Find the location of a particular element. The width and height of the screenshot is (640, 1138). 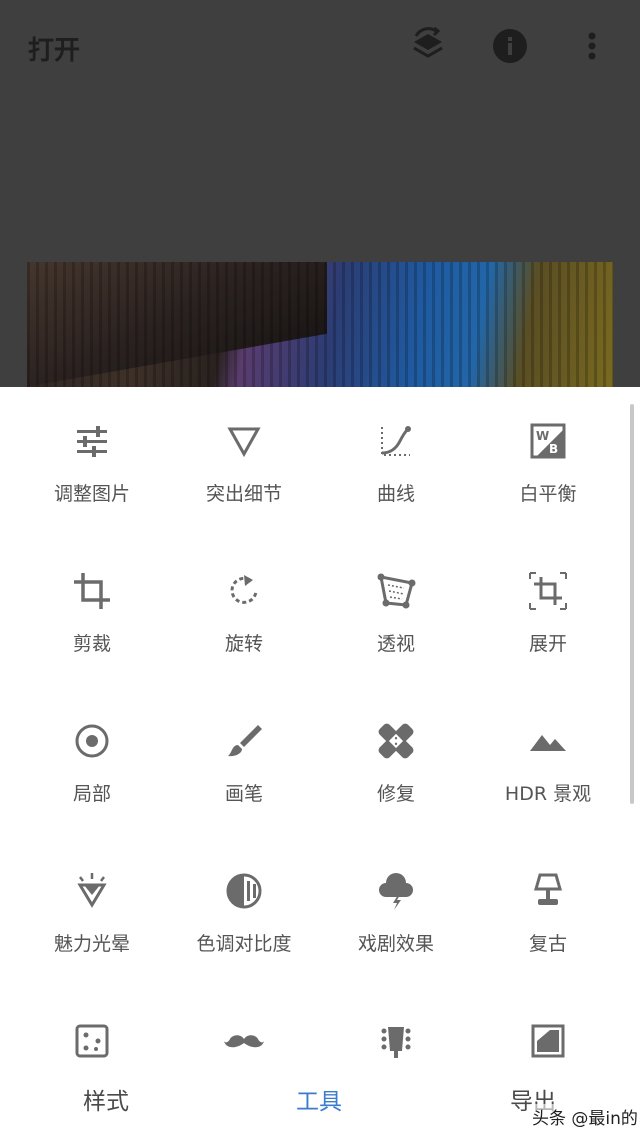

mountains-icon is located at coordinates (548, 741).